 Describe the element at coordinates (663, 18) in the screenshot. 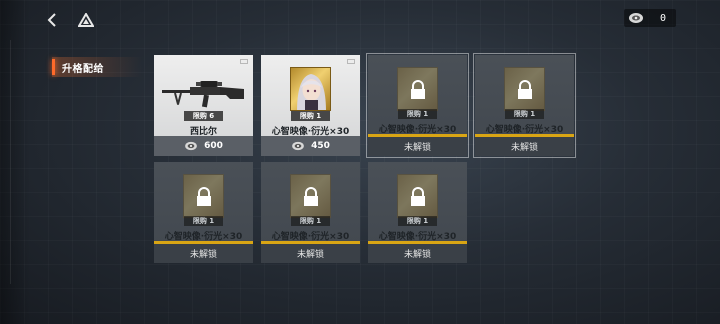

I see `currency-value: 0` at that location.